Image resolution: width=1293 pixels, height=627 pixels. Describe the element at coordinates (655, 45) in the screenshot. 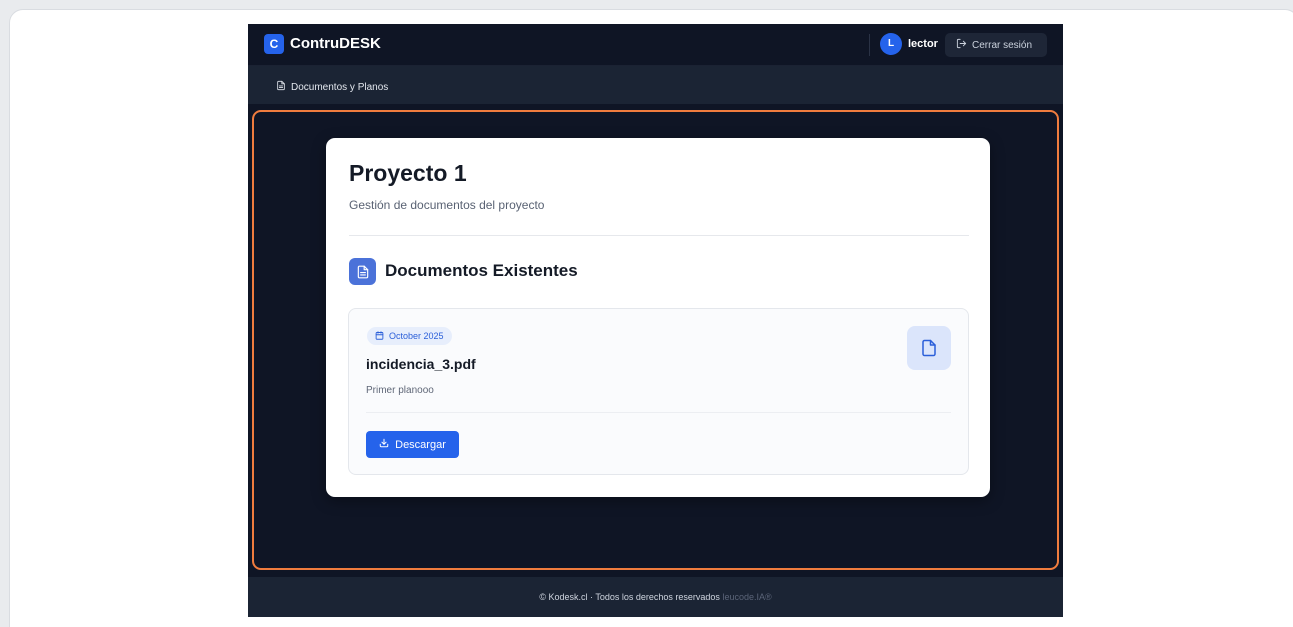

I see `top-navbar: C ContruDESK L lector Cerrar sesión` at that location.